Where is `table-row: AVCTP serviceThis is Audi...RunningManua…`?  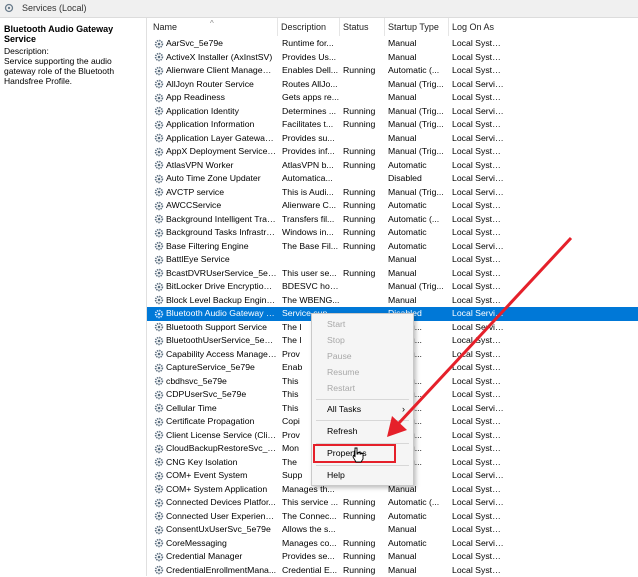 table-row: AVCTP serviceThis is Audi...RunningManua… is located at coordinates (392, 193).